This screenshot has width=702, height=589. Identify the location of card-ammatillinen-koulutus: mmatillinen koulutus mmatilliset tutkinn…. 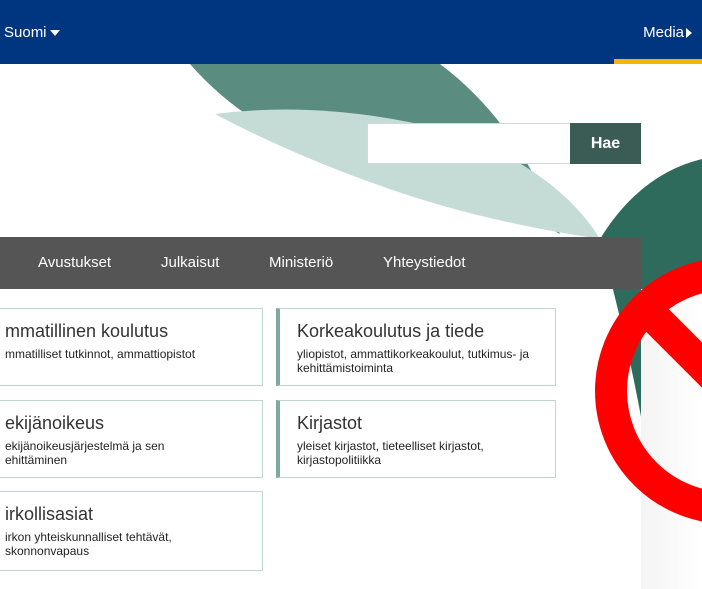
(131, 347).